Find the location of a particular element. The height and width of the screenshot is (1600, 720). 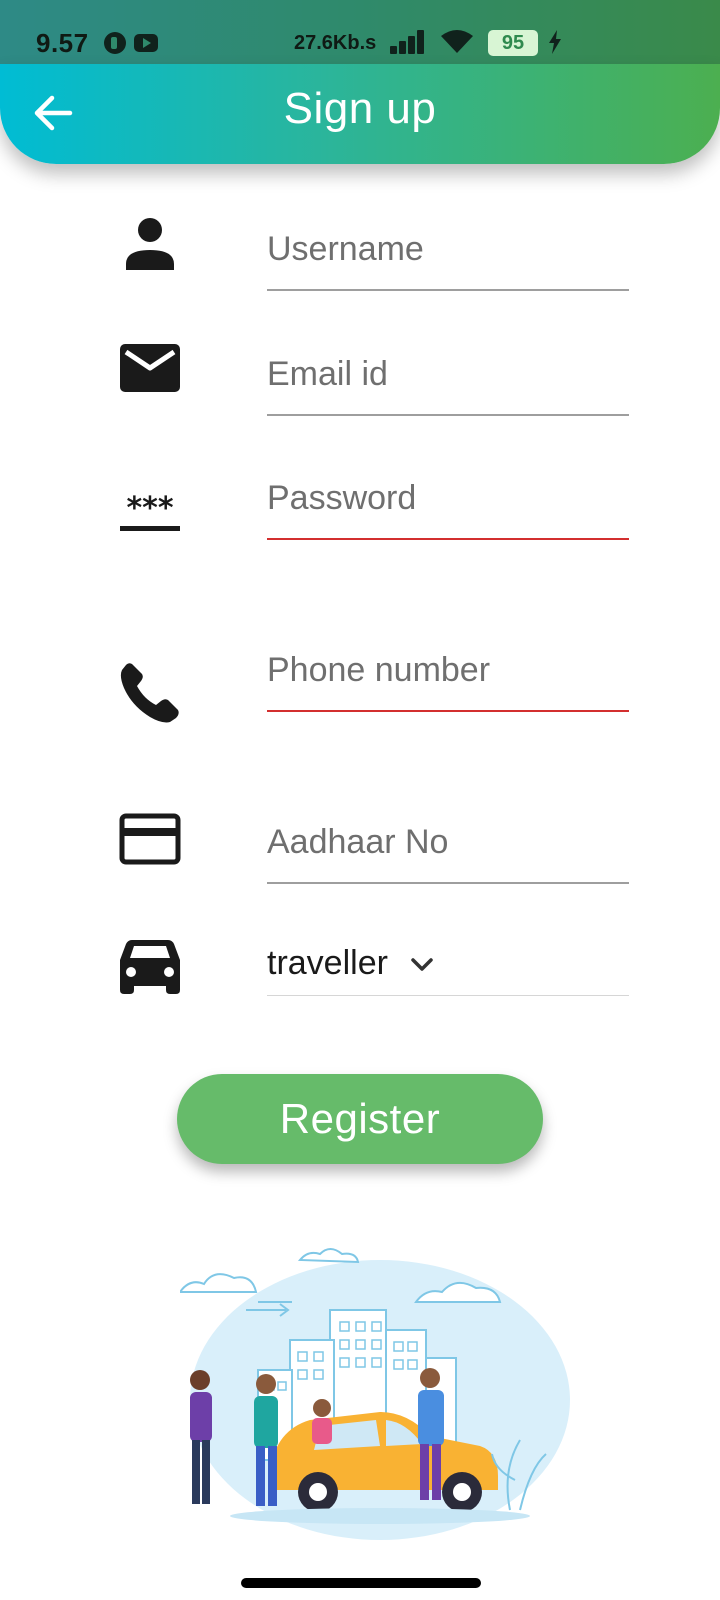

password-input is located at coordinates (448, 498).